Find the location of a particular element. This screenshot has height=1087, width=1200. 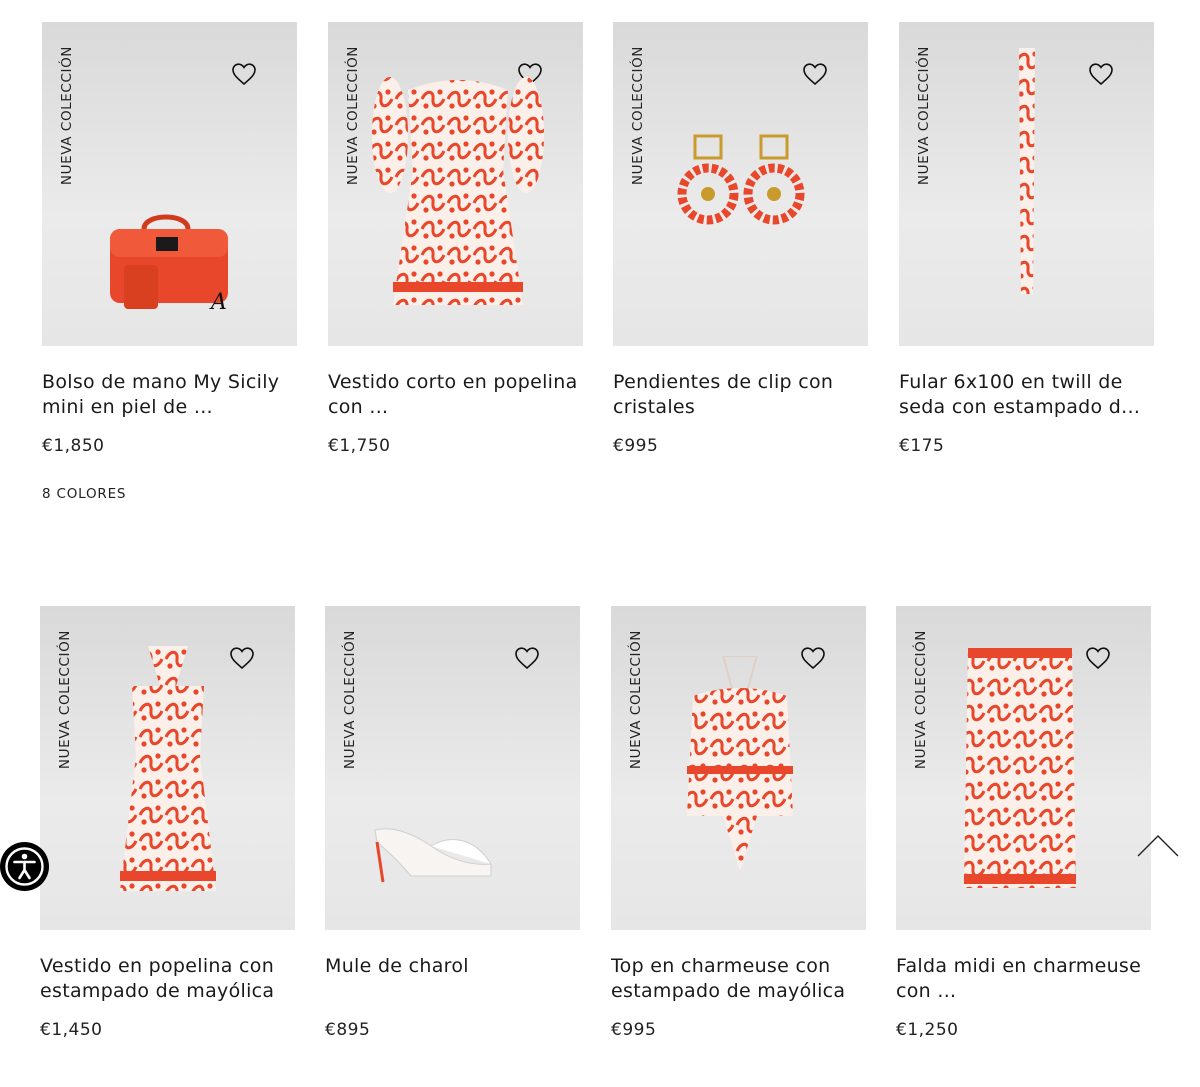

accessibility-icon is located at coordinates (24, 866).